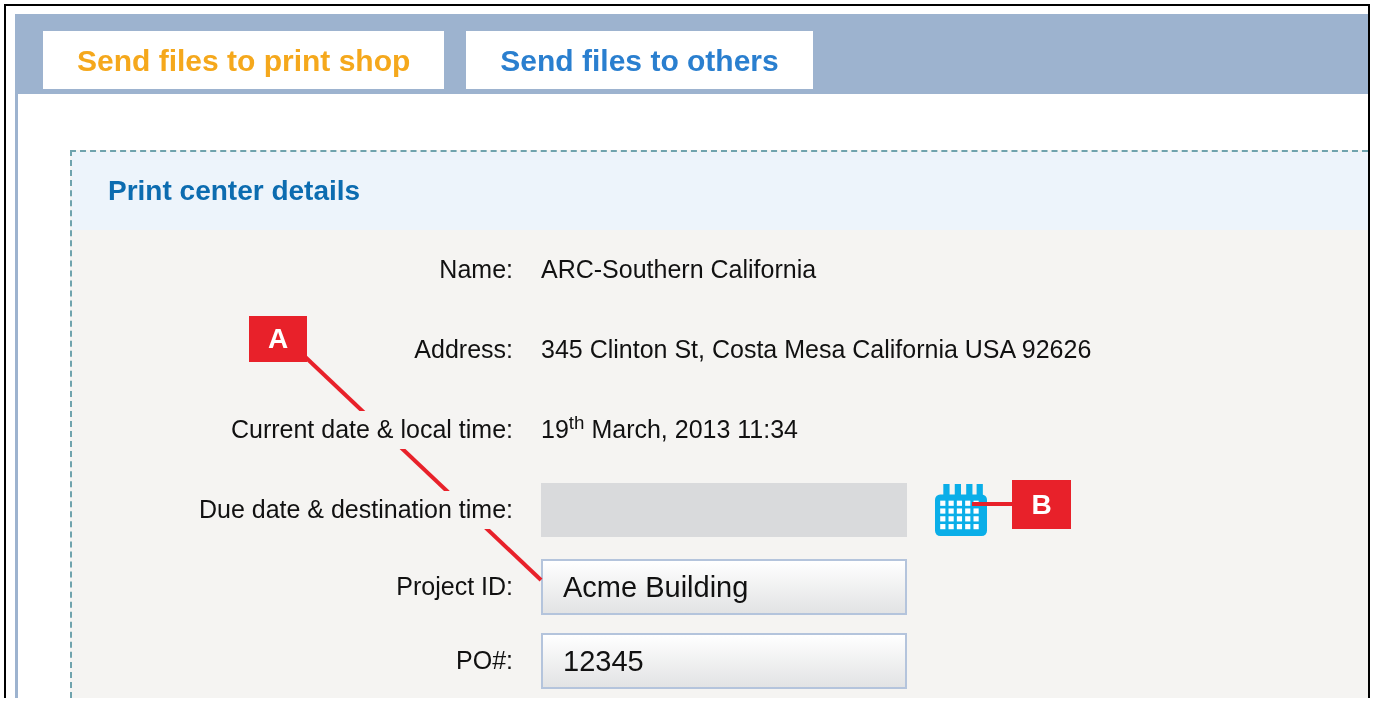  Describe the element at coordinates (961, 510) in the screenshot. I see `calendar-icon` at that location.